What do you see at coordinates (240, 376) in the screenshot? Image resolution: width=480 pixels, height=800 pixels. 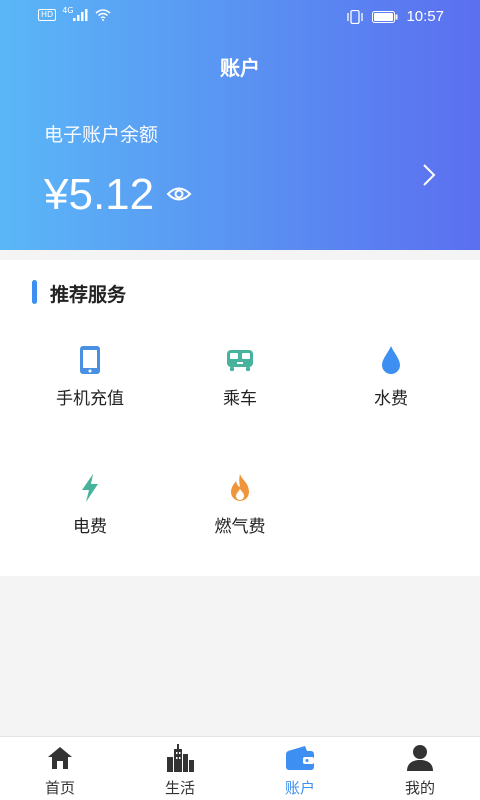 I see `service-bus: 乘车` at bounding box center [240, 376].